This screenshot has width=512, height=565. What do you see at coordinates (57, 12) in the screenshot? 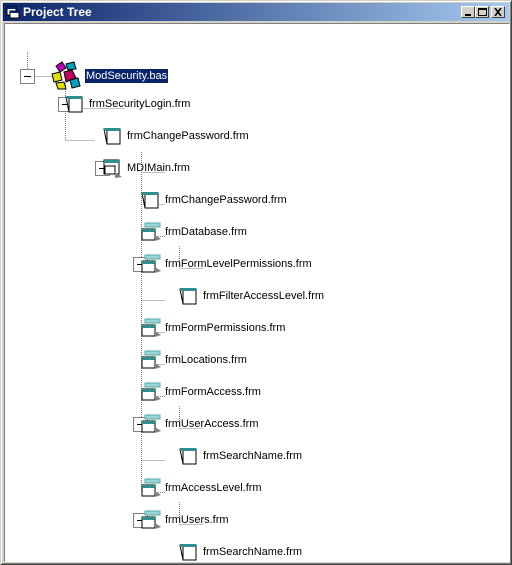
I see `window-title: Project Tree` at bounding box center [57, 12].